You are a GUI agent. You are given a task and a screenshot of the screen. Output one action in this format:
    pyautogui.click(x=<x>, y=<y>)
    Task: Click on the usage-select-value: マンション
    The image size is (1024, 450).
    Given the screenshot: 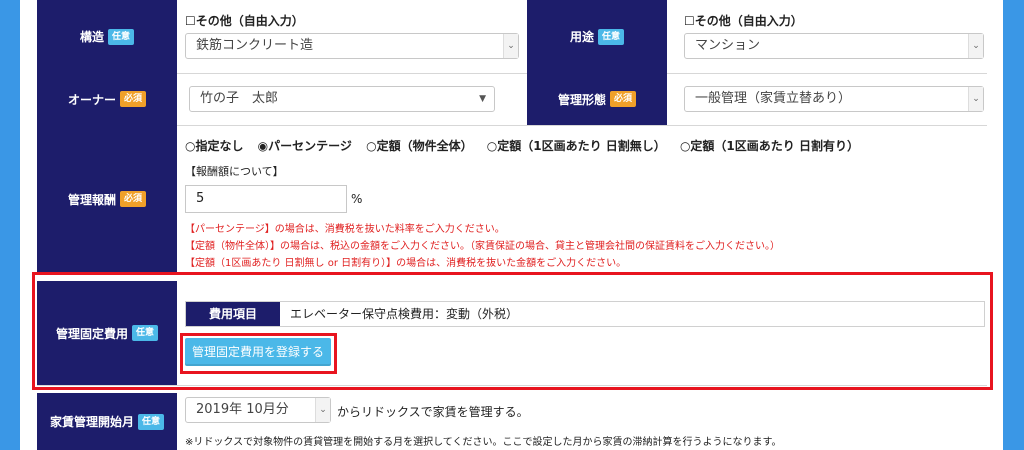 What is the action you would take?
    pyautogui.click(x=728, y=45)
    